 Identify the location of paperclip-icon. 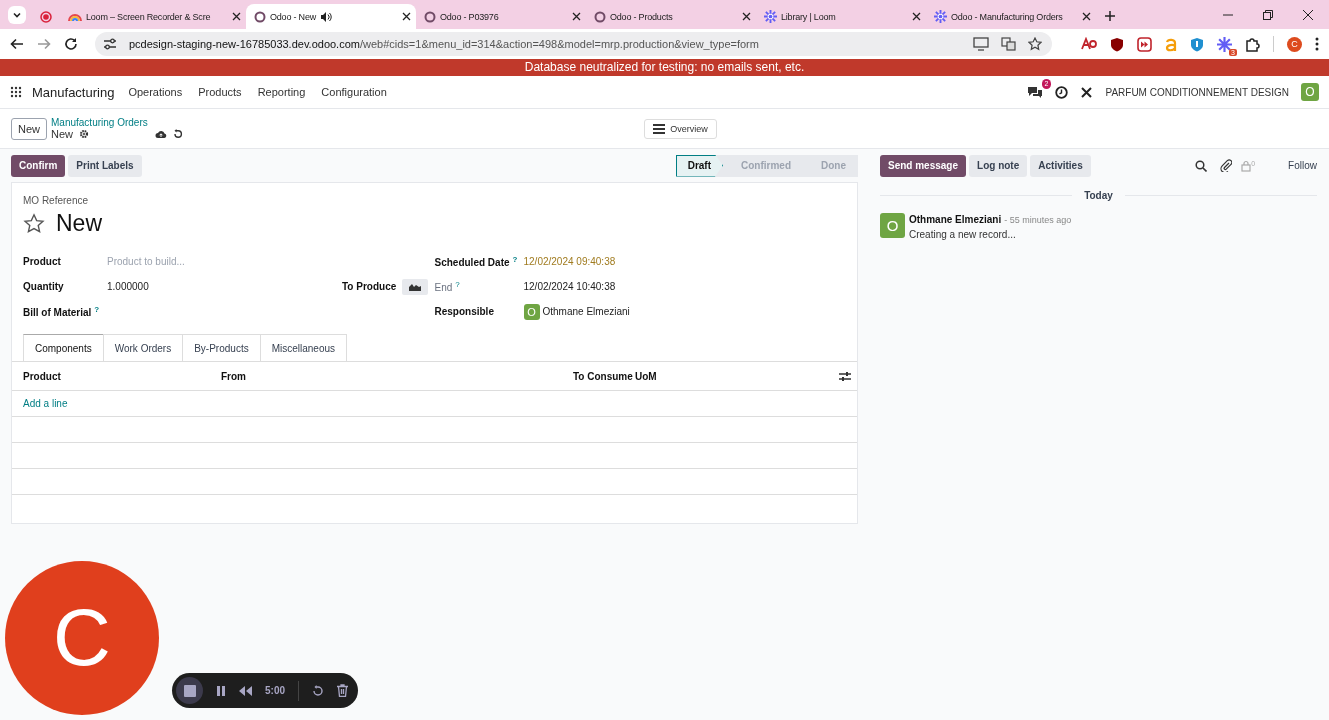
(1226, 165).